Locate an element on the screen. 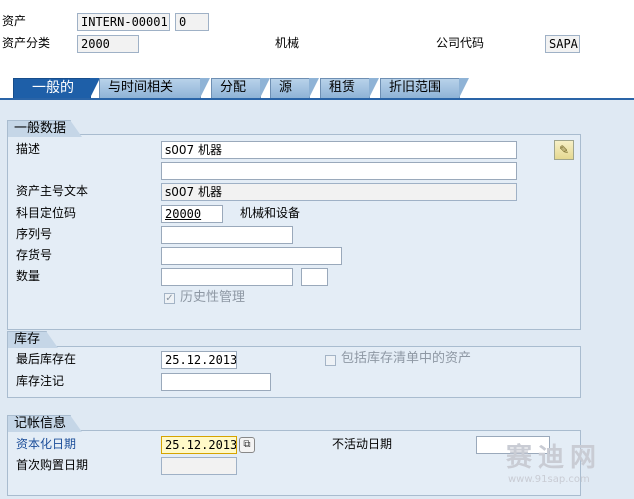 This screenshot has height=499, width=634. inventory-number-label: 存货号 is located at coordinates (34, 255).